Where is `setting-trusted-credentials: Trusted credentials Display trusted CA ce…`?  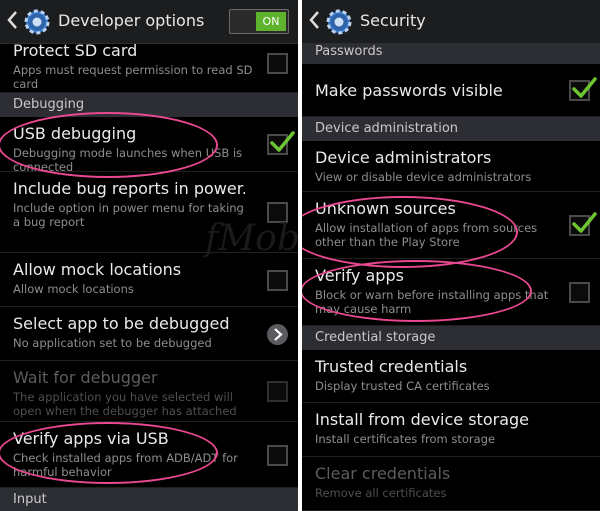 setting-trusted-credentials: Trusted credentials Display trusted CA ce… is located at coordinates (451, 376).